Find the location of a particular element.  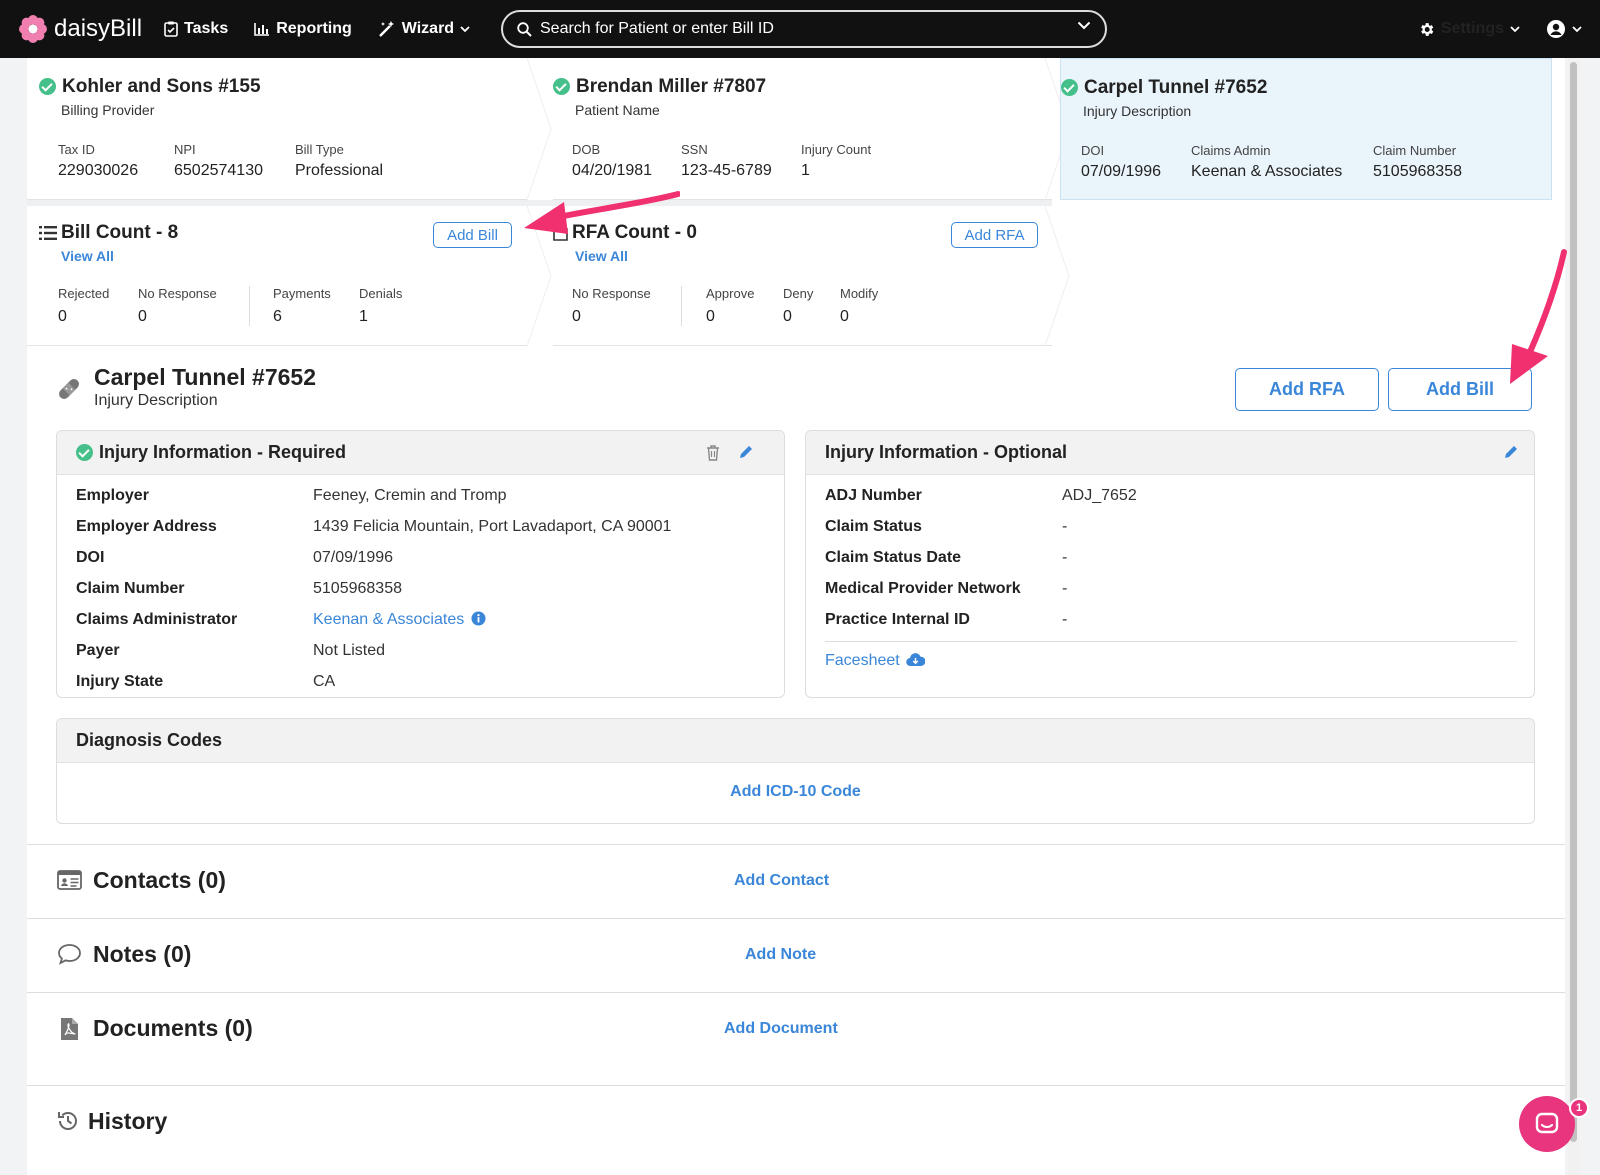

injury-card-subtitle: Injury Description is located at coordinates (1137, 111).